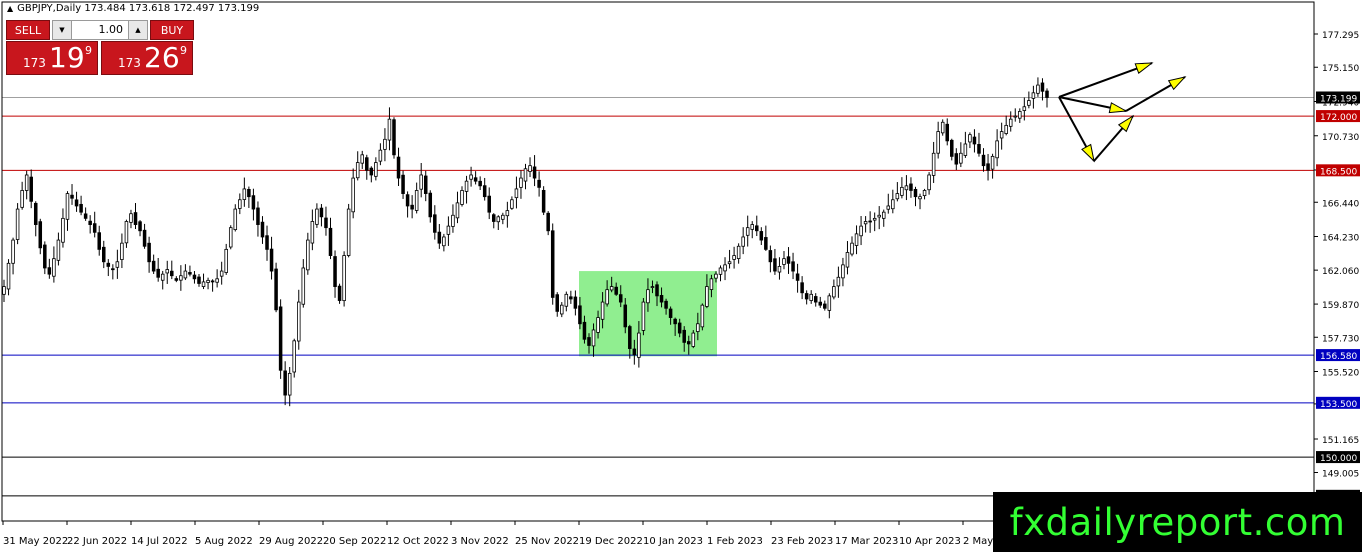 Image resolution: width=1362 pixels, height=552 pixels. I want to click on one-click-trading-panel: SELL ▼ 1.00 ▲ BUY 173 19 9 173 26 9, so click(100, 48).